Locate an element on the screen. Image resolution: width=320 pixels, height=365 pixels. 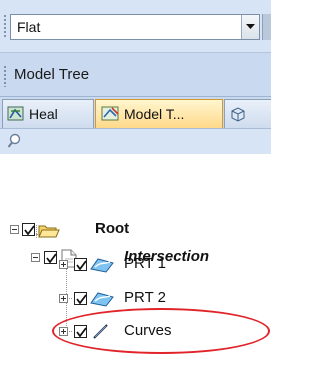
root-checkbox is located at coordinates (28, 229).